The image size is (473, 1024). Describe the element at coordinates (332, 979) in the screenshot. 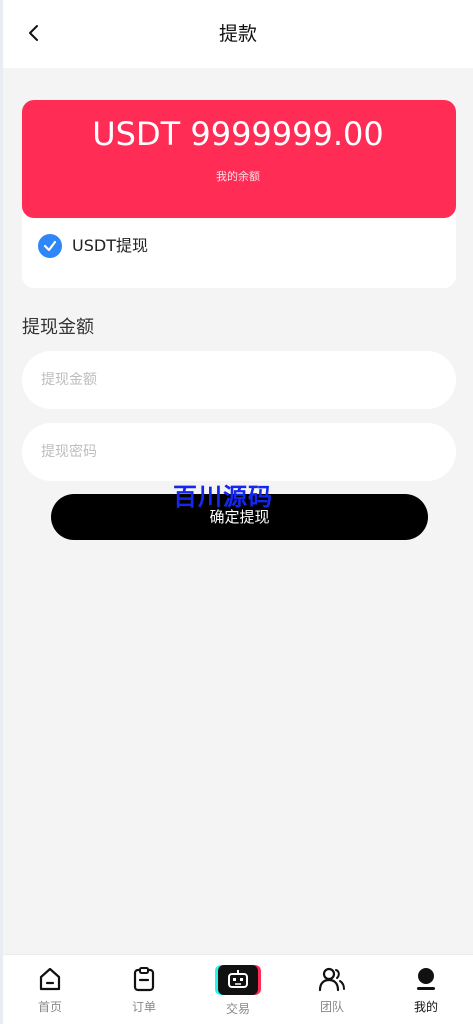

I see `team-icon` at that location.